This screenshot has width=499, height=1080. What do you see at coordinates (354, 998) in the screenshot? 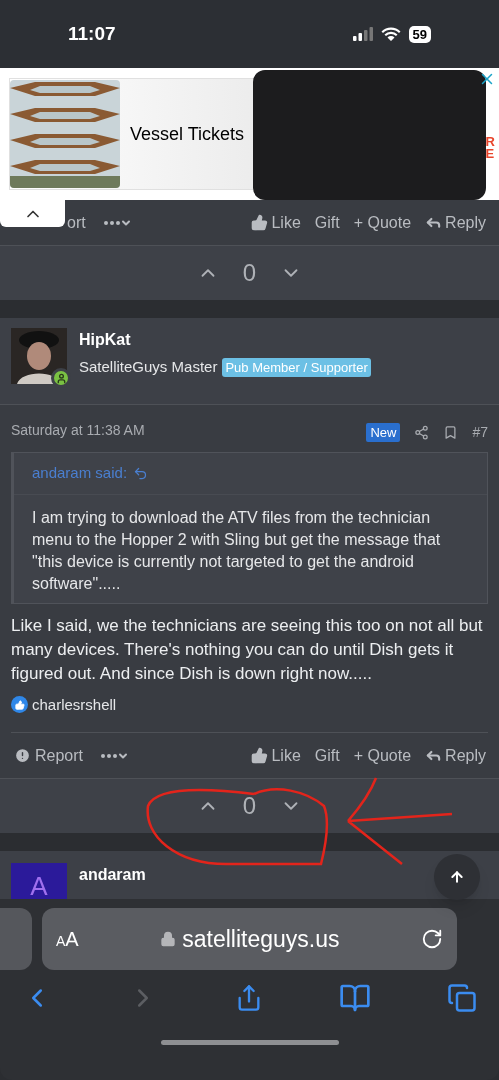
I see `bookmarks-button` at bounding box center [354, 998].